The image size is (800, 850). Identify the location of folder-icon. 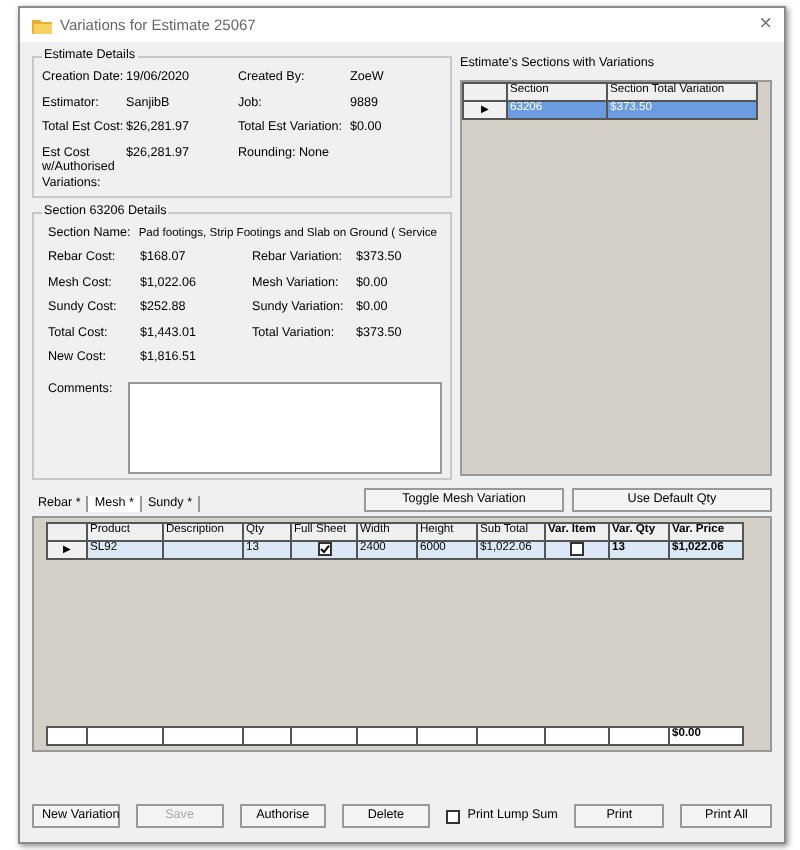
(42, 25).